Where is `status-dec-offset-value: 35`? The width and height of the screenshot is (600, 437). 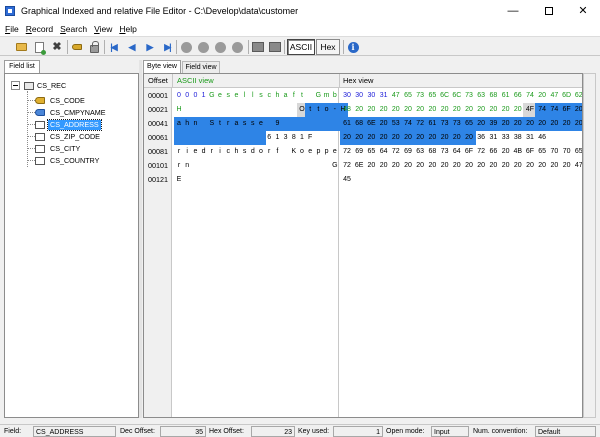 status-dec-offset-value: 35 is located at coordinates (183, 431).